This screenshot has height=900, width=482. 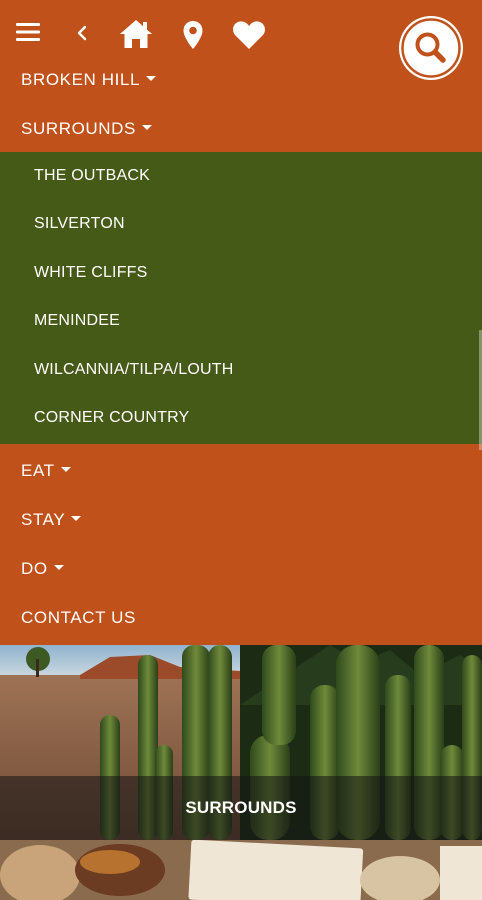 What do you see at coordinates (241, 520) in the screenshot?
I see `menu-item-stay: STAY` at bounding box center [241, 520].